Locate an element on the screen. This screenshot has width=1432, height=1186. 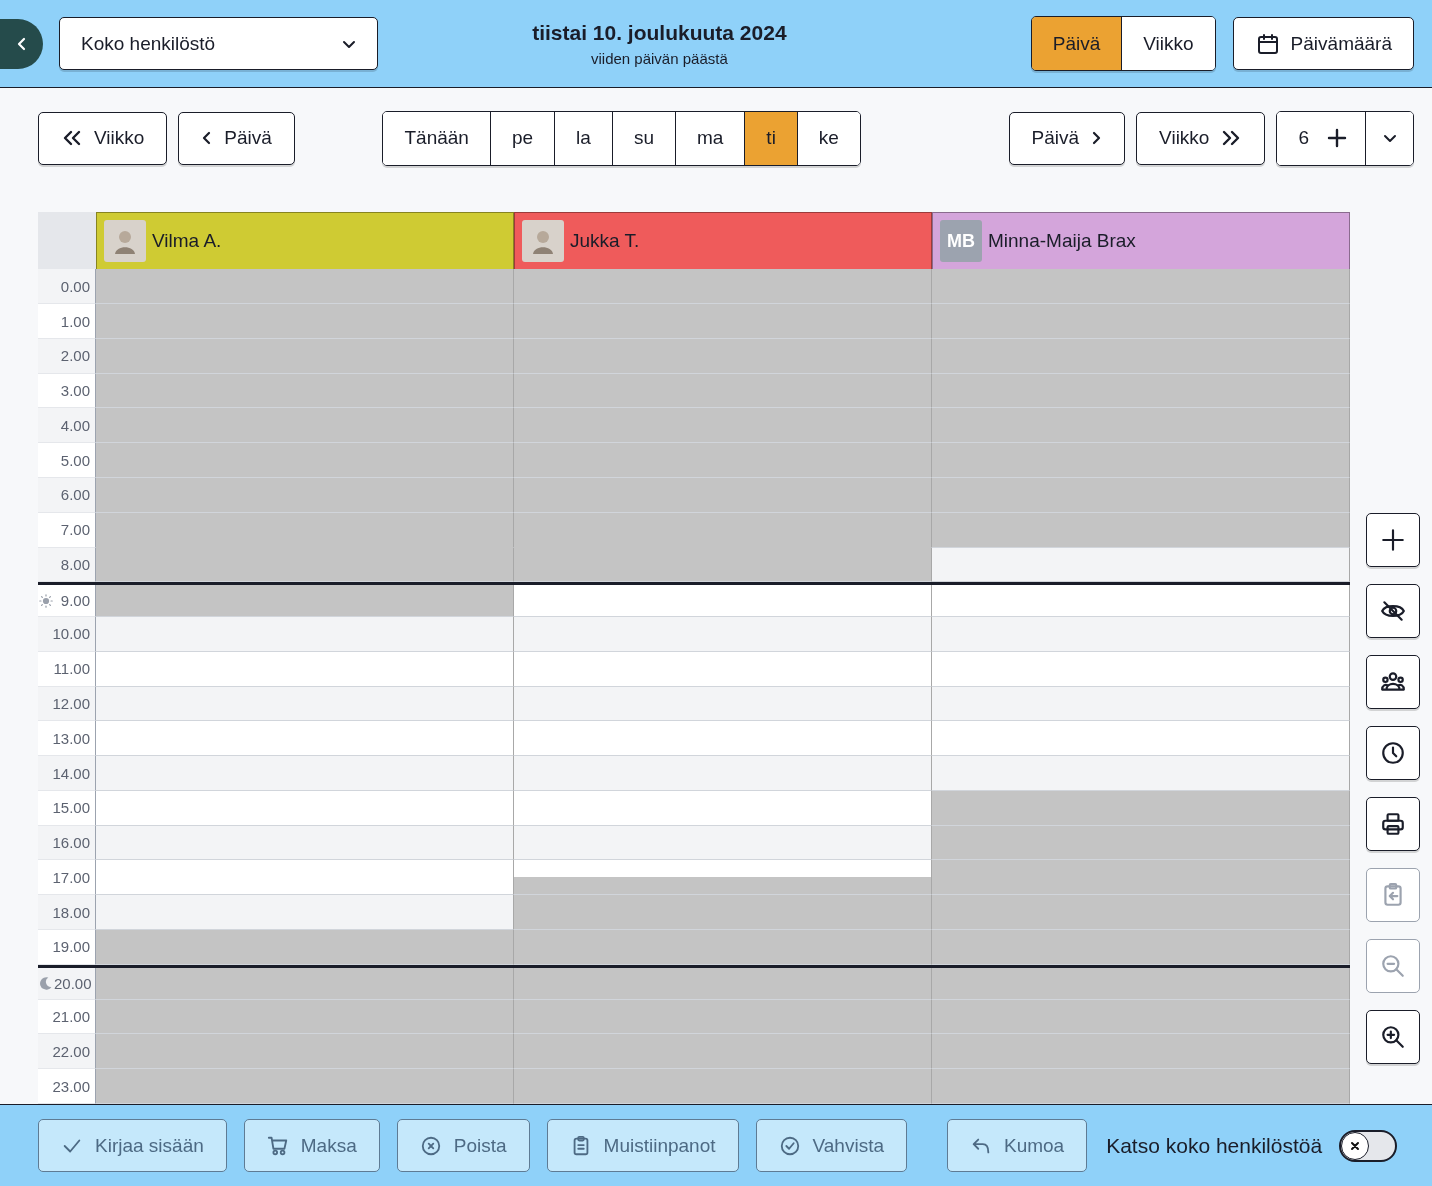
previous-day-button: Päivä is located at coordinates (236, 138).